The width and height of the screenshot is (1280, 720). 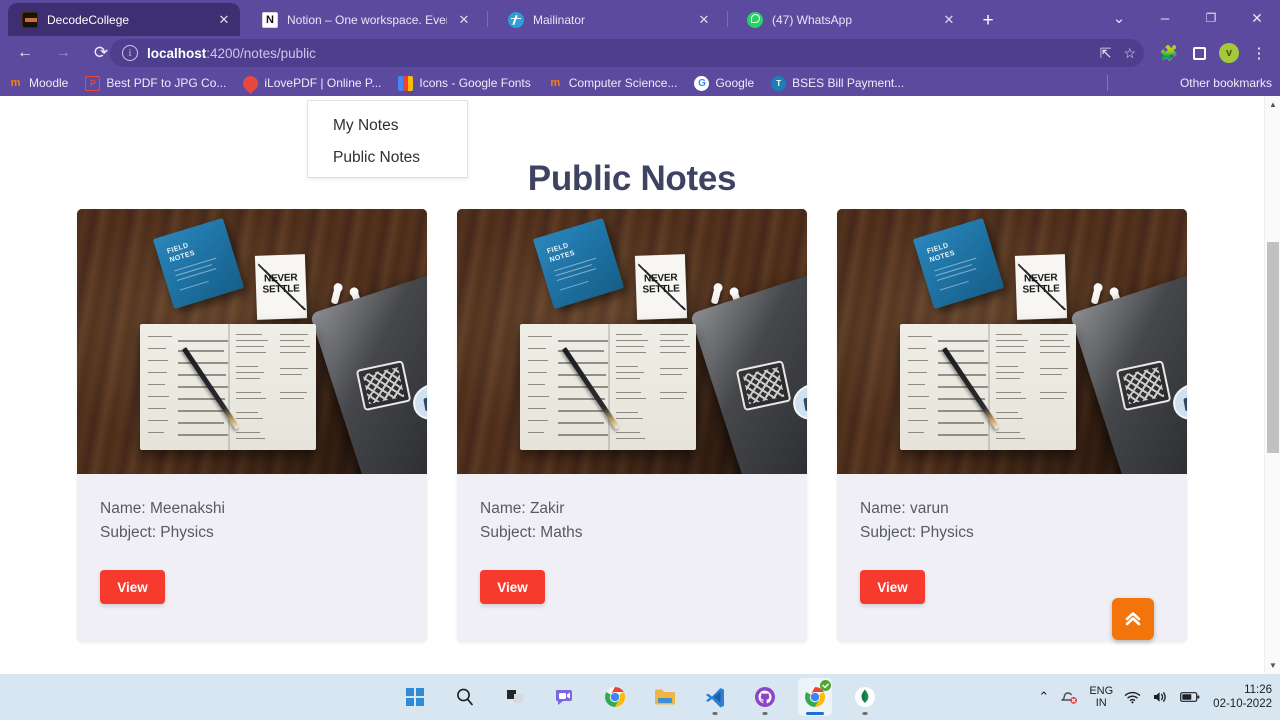 I want to click on mongodb-compass-button, so click(x=865, y=697).